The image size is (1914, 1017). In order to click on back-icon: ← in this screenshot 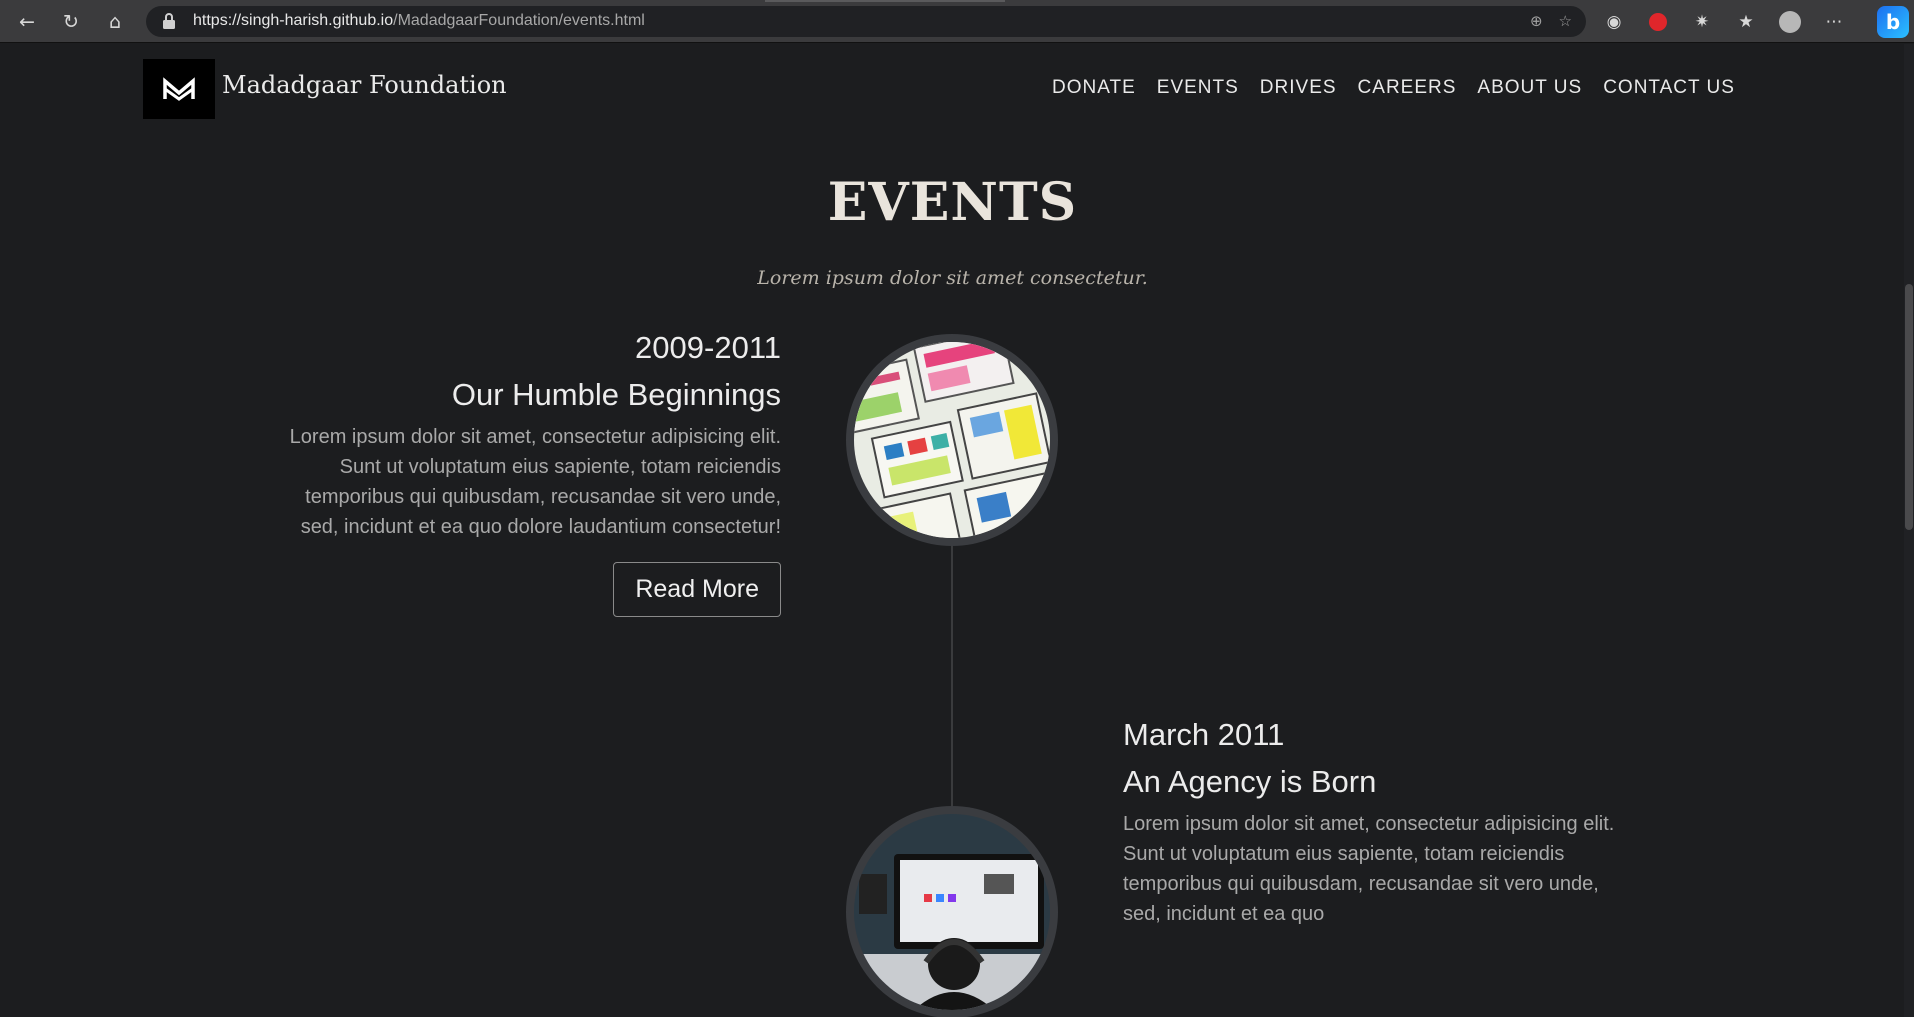, I will do `click(27, 22)`.